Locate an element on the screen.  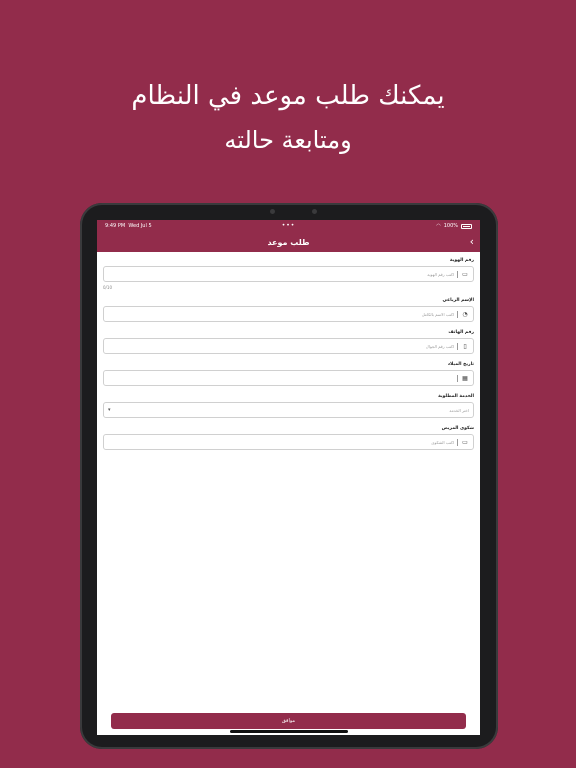
id-card-icon: ▭ is located at coordinates (465, 274).